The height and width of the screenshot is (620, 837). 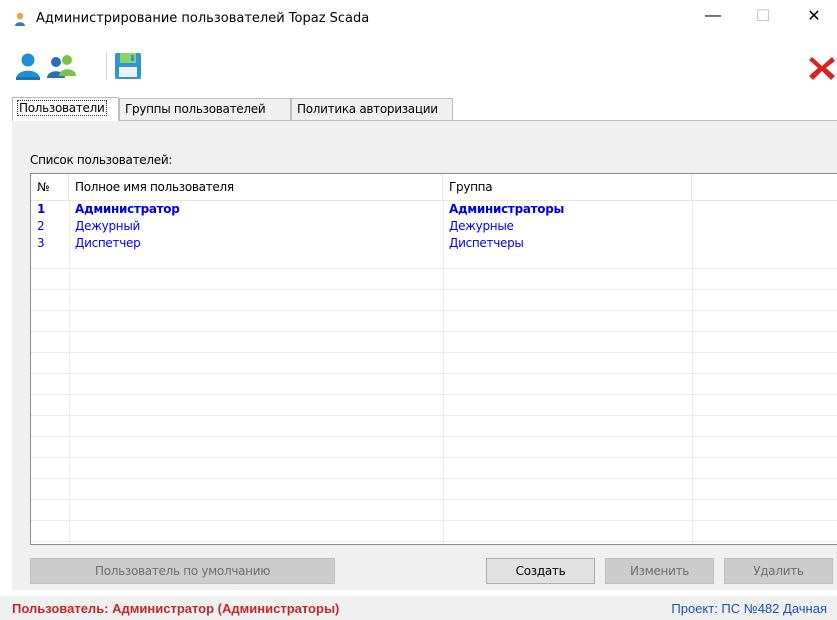 What do you see at coordinates (367, 109) in the screenshot?
I see `tab-auth-policy-label: Политика авторизации` at bounding box center [367, 109].